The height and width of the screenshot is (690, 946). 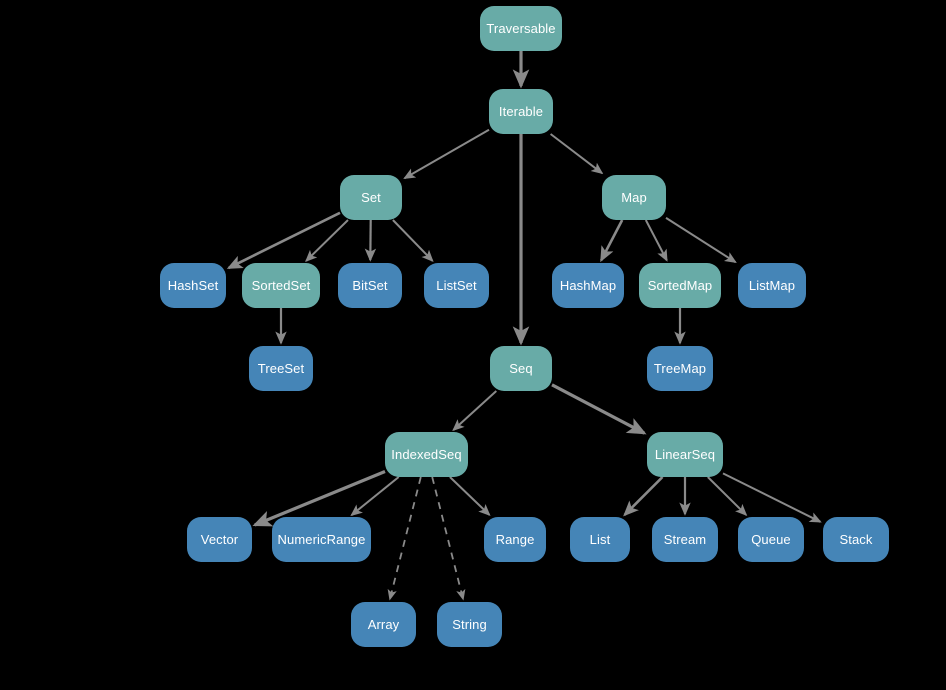 I want to click on edge-linearseq-to-queue, so click(x=727, y=496).